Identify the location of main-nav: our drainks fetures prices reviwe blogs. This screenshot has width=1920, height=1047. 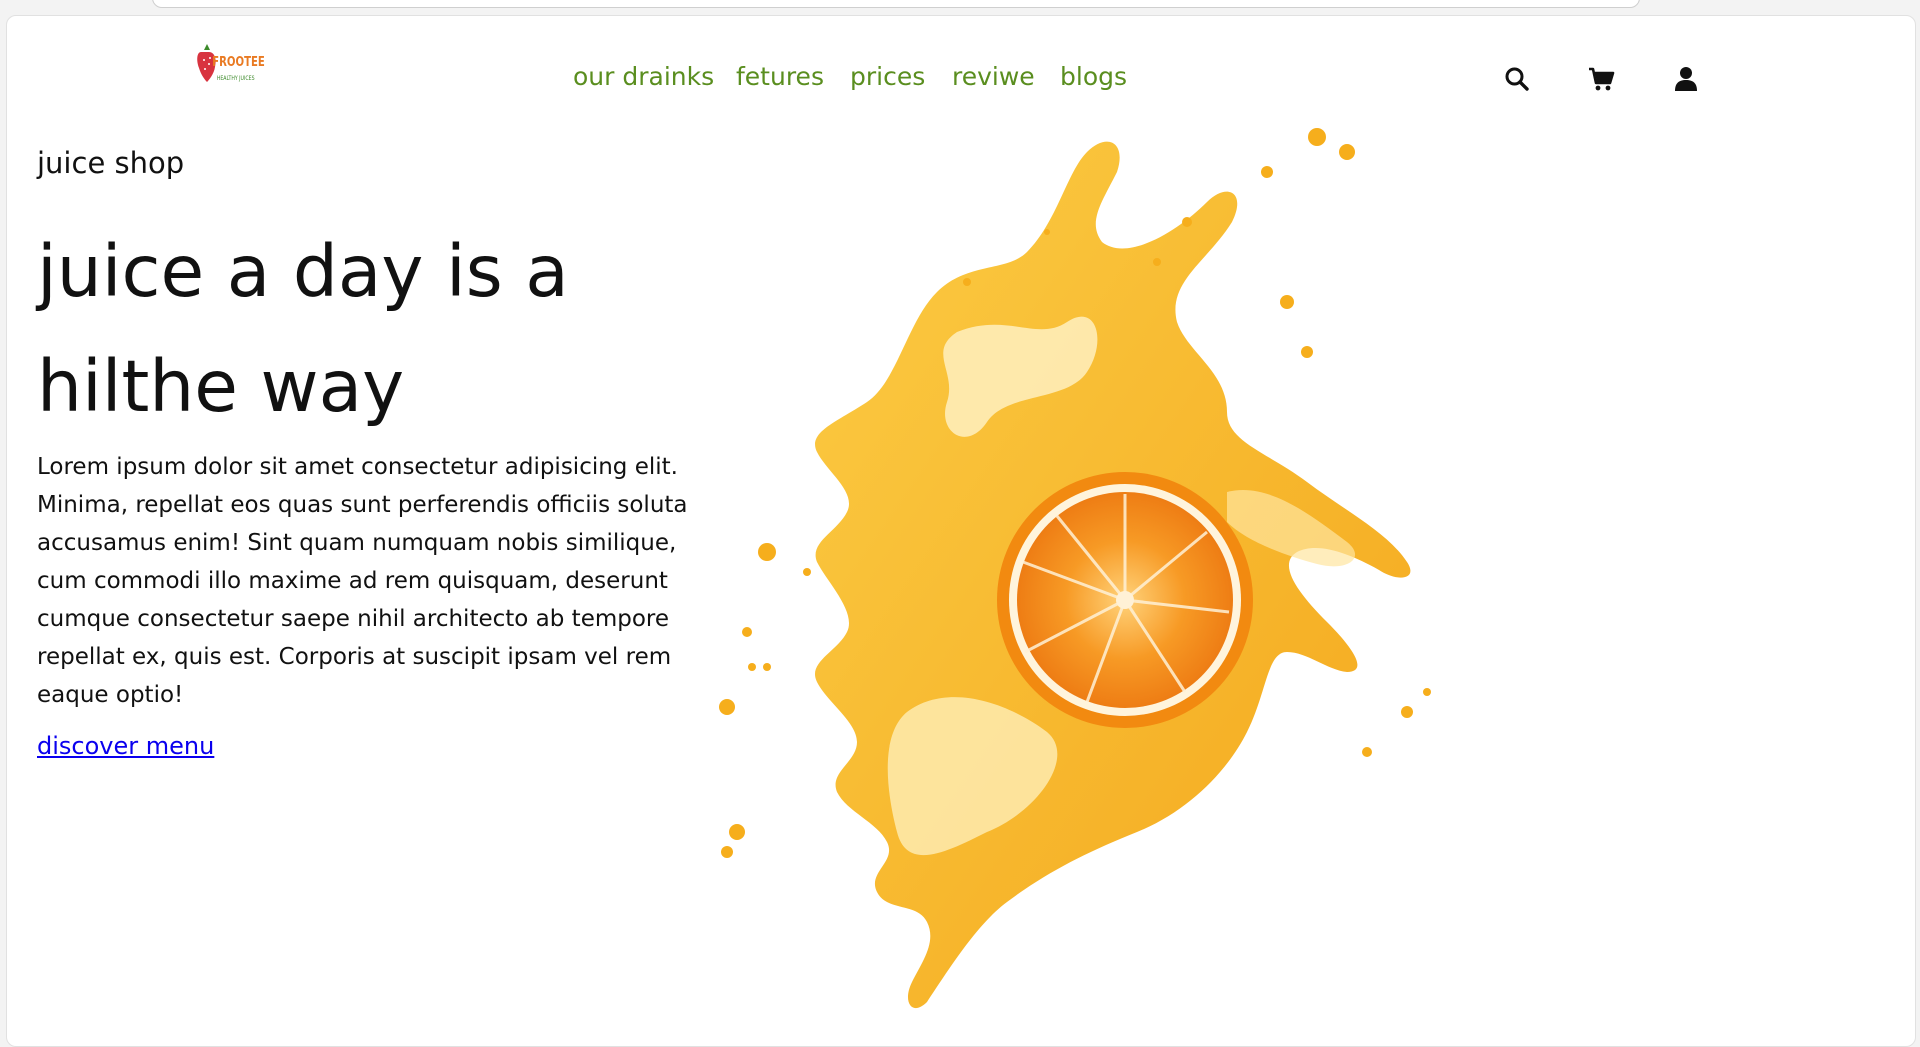
(961, 77).